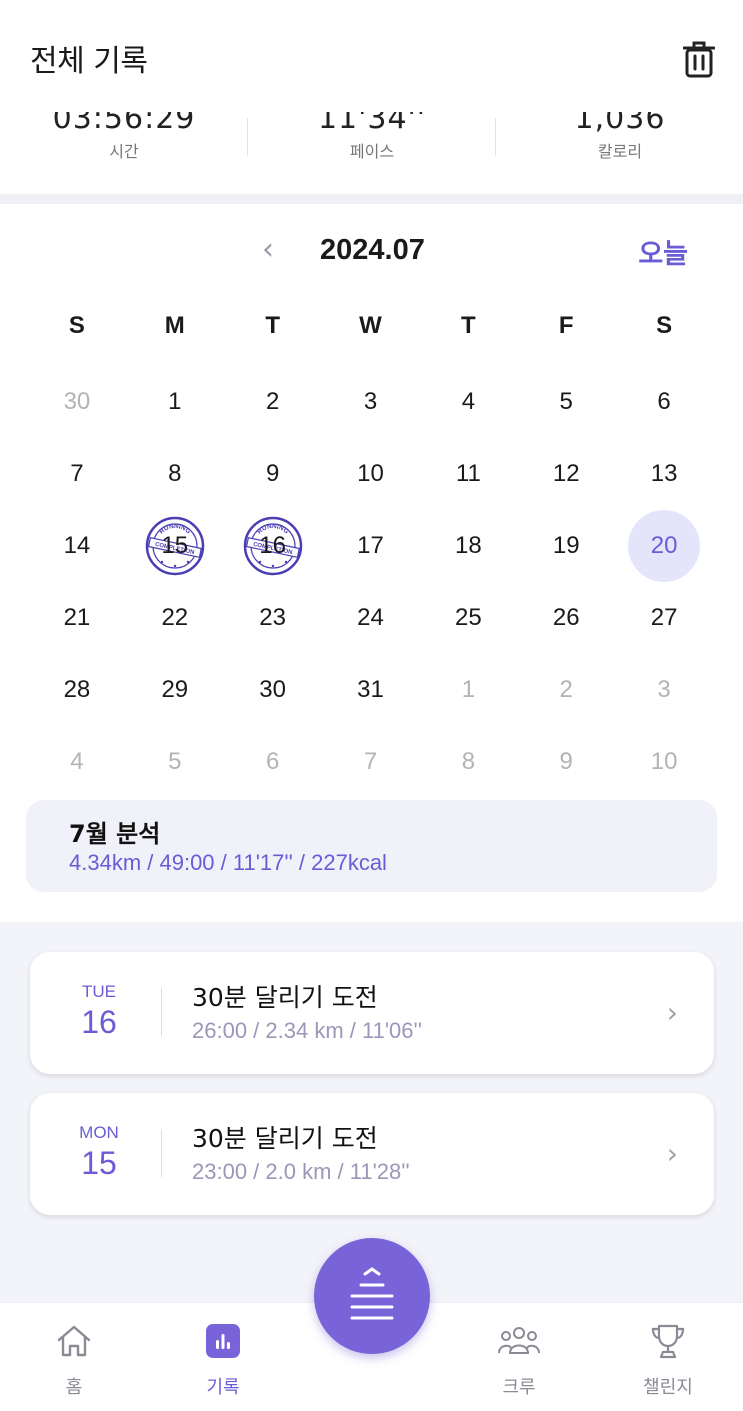  What do you see at coordinates (99, 1163) in the screenshot?
I see `record-day: 15` at bounding box center [99, 1163].